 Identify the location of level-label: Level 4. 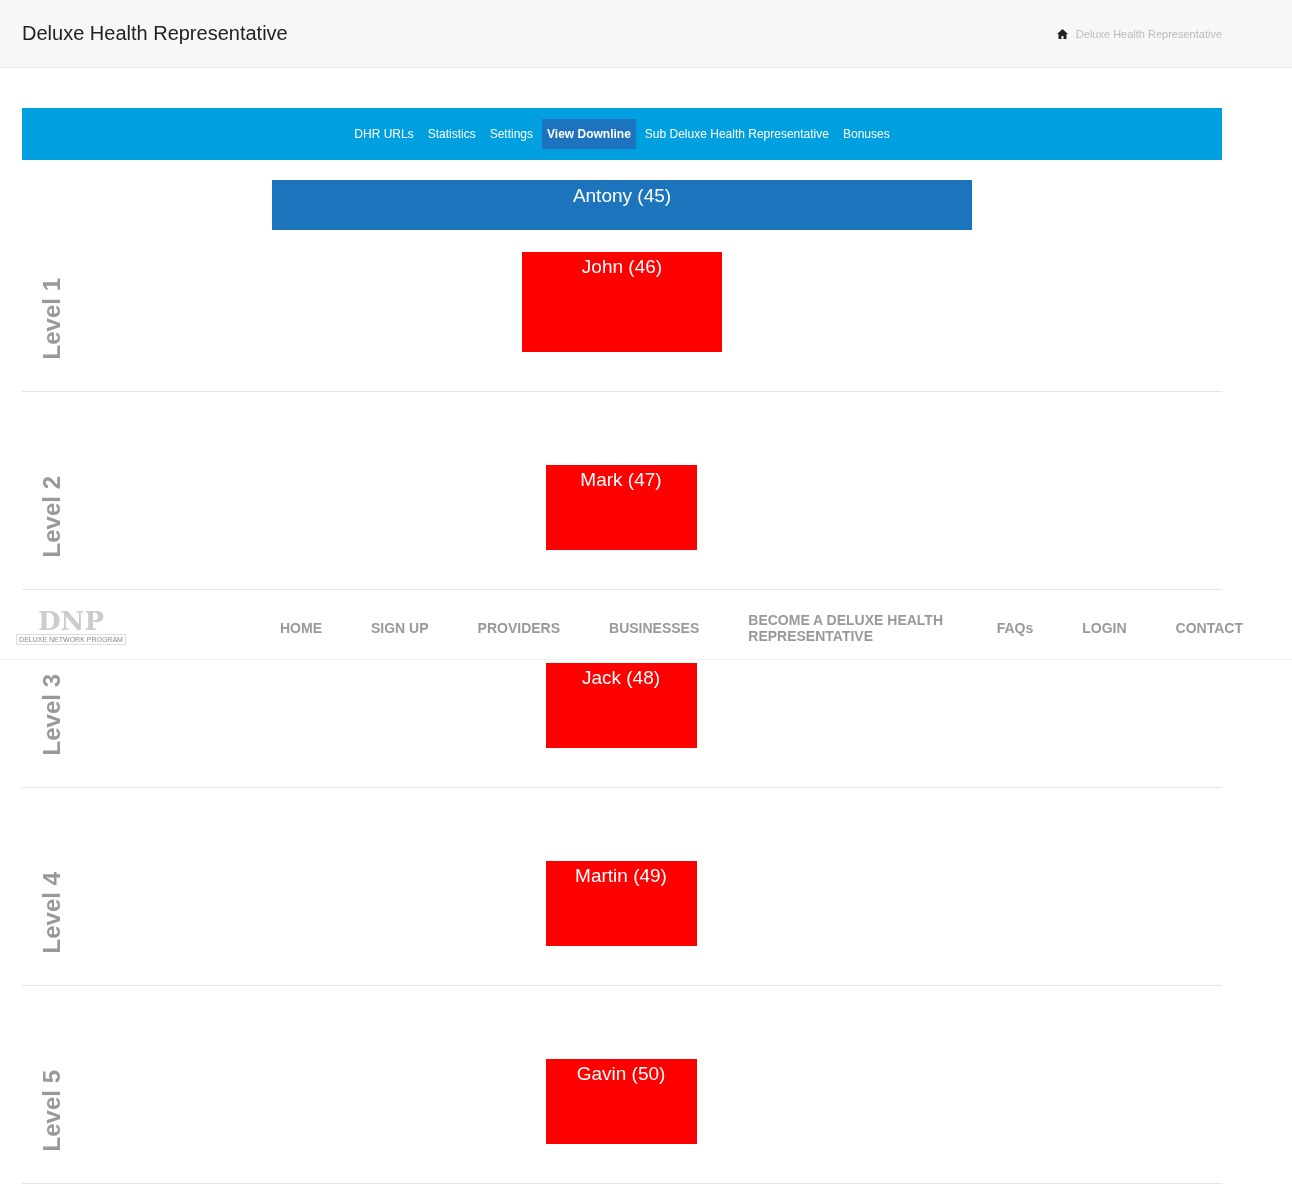
(52, 912).